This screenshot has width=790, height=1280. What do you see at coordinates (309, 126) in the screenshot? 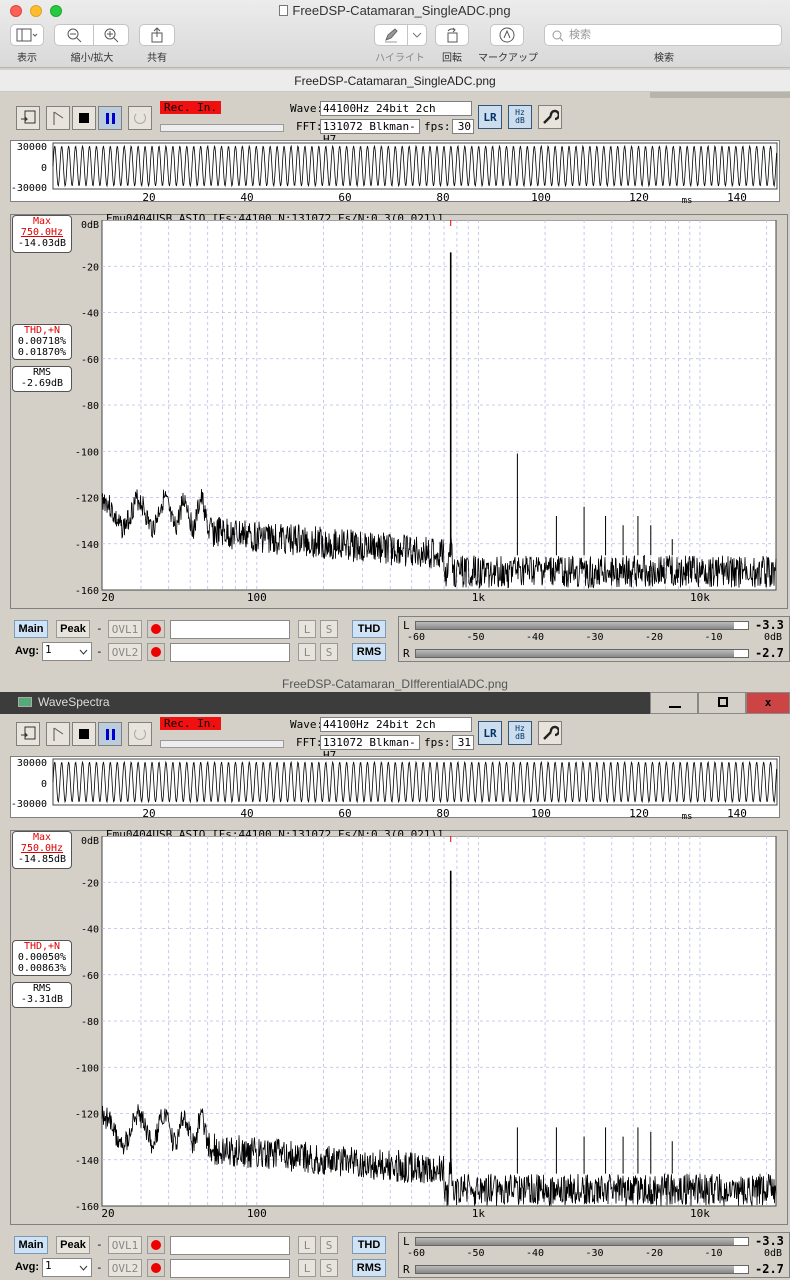
I see `fft-label: FFT:` at bounding box center [309, 126].